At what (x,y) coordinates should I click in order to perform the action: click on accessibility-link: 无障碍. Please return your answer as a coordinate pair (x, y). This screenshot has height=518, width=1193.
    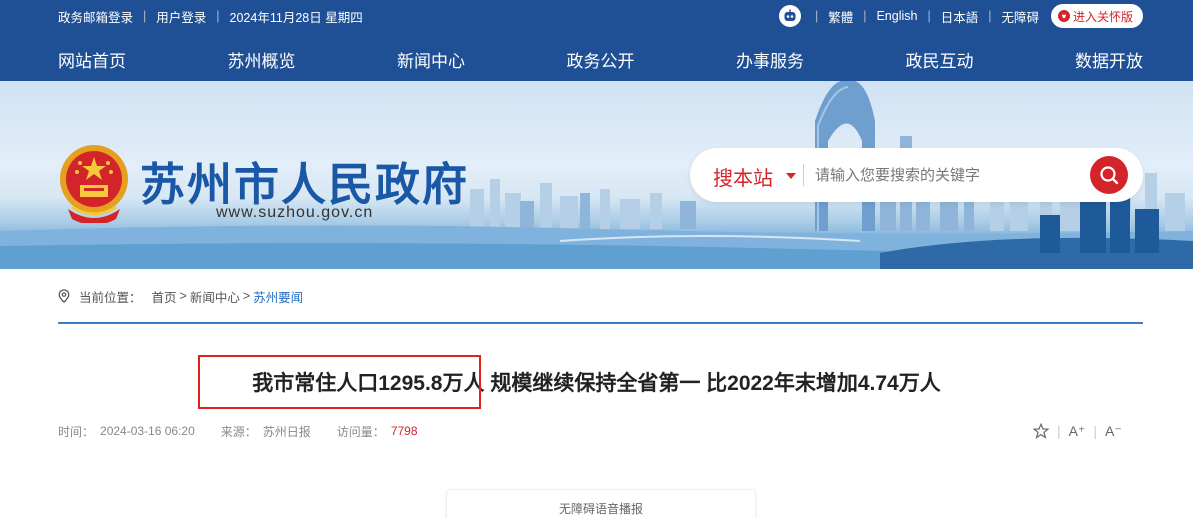
    Looking at the image, I should click on (1020, 16).